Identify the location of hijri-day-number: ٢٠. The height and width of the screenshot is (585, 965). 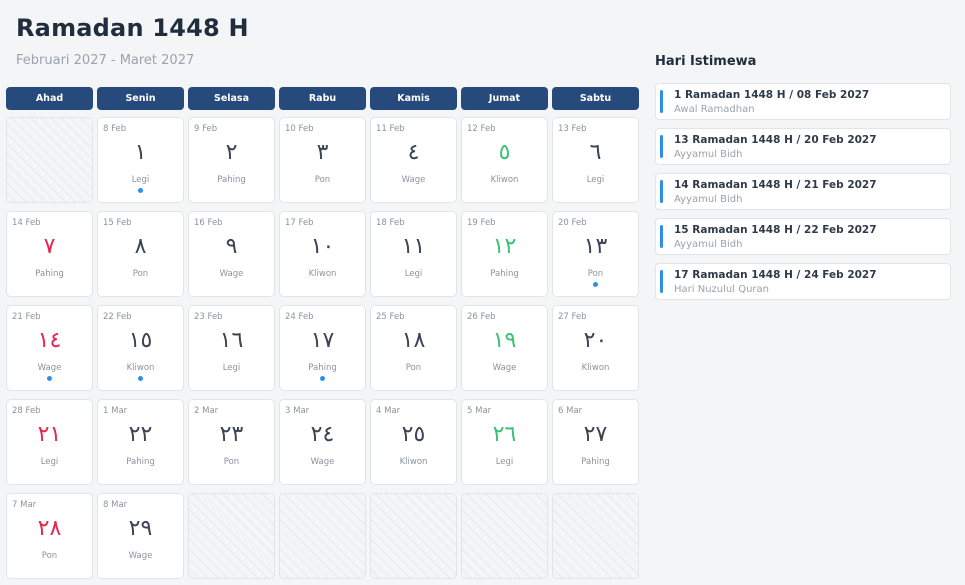
(595, 340).